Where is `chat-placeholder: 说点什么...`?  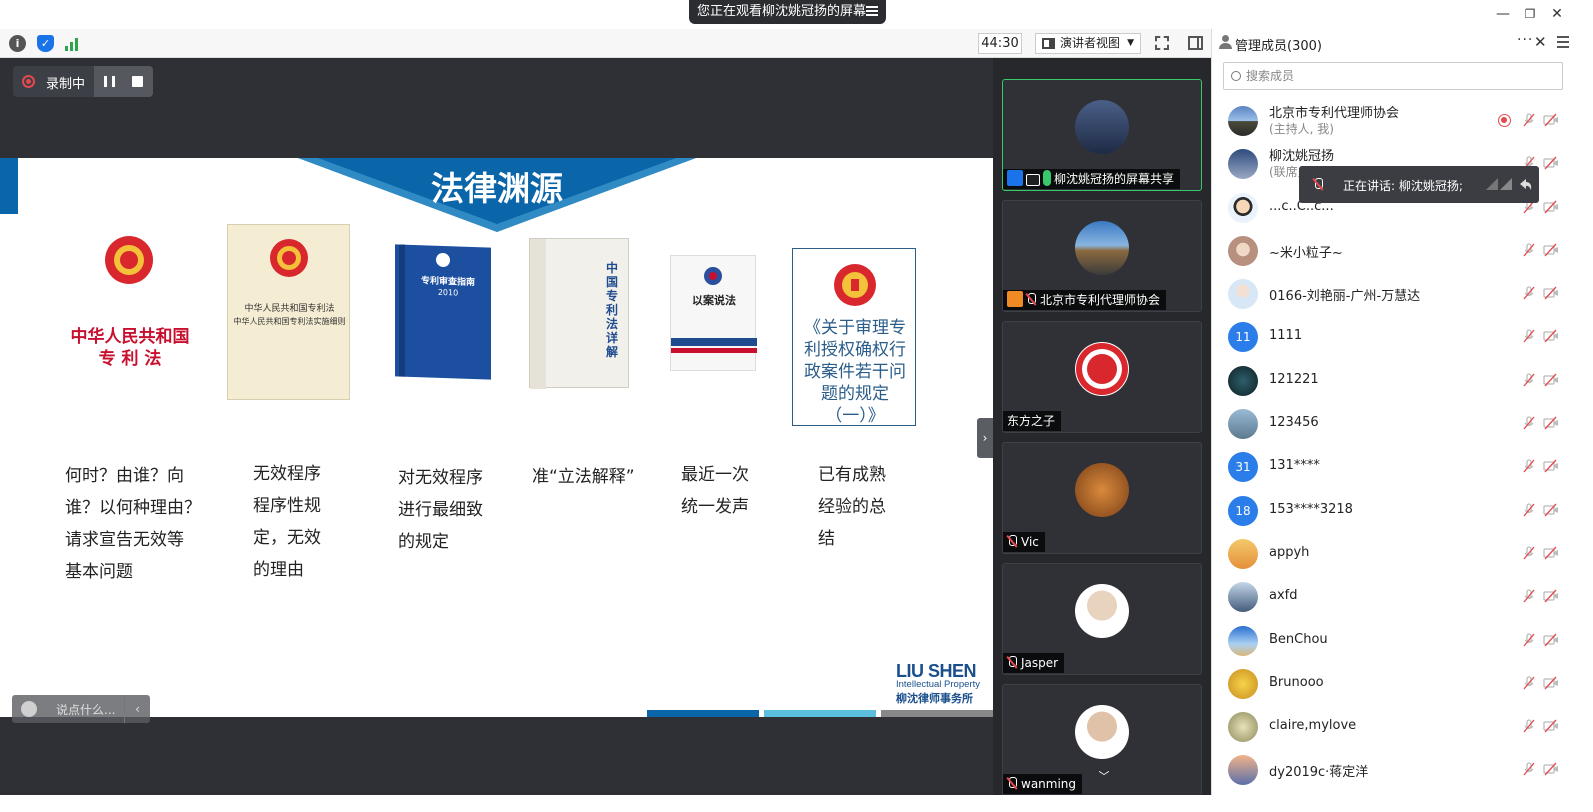 chat-placeholder: 说点什么... is located at coordinates (86, 710).